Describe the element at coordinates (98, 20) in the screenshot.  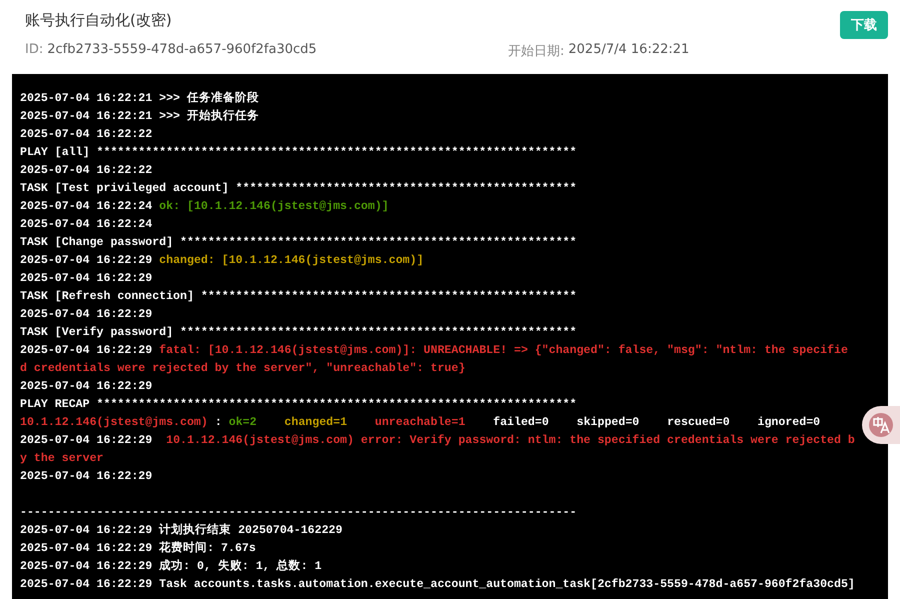
I see `page-title: 账号执行自动化(改密)` at that location.